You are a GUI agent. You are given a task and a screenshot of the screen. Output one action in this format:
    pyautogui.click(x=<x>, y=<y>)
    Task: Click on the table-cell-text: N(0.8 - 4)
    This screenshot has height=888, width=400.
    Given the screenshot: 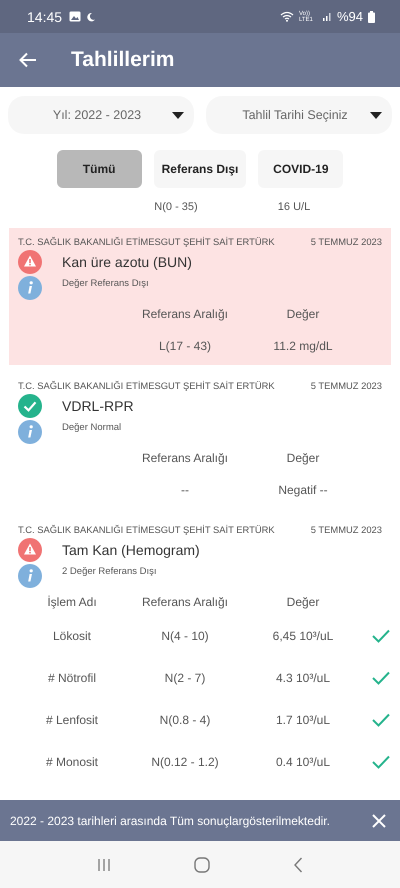 What is the action you would take?
    pyautogui.click(x=185, y=720)
    